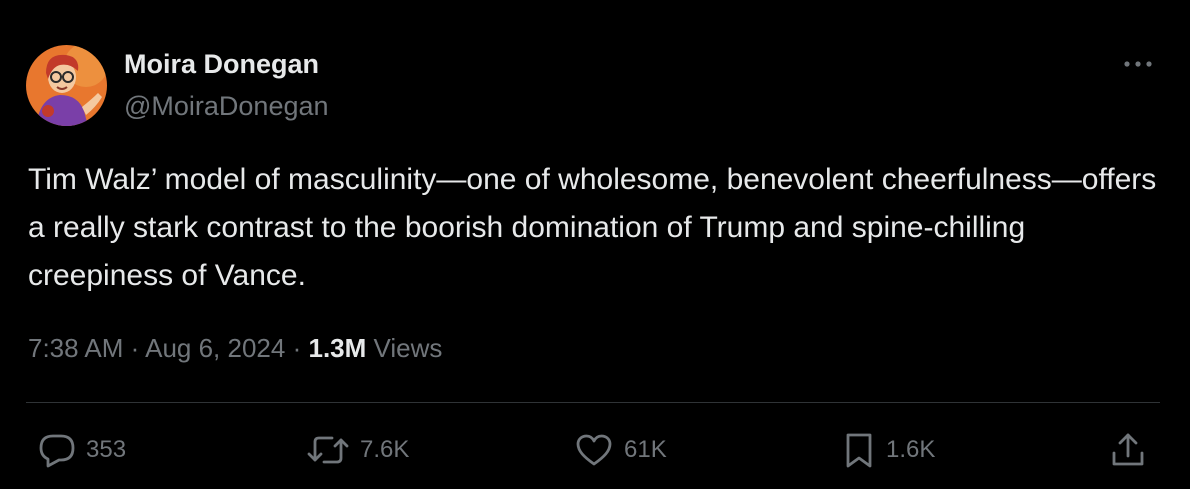 The image size is (1190, 489). What do you see at coordinates (221, 64) in the screenshot?
I see `author-display-name: Moira Donegan` at bounding box center [221, 64].